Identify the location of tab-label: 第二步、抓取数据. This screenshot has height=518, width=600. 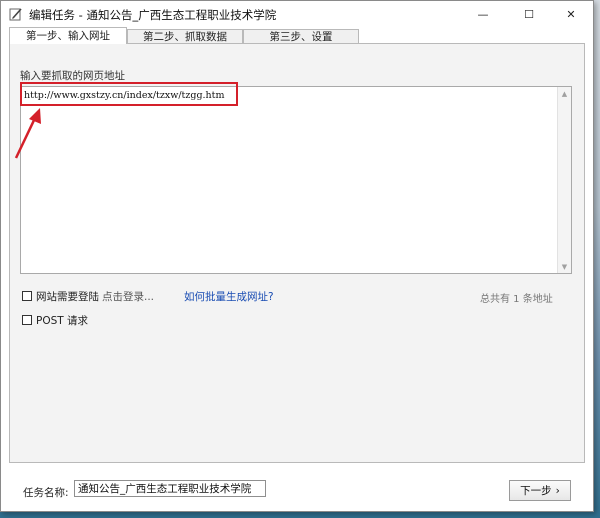
(185, 37).